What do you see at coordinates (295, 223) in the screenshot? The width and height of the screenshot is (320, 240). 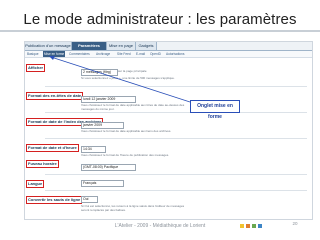 I see `page-number: 20` at bounding box center [295, 223].